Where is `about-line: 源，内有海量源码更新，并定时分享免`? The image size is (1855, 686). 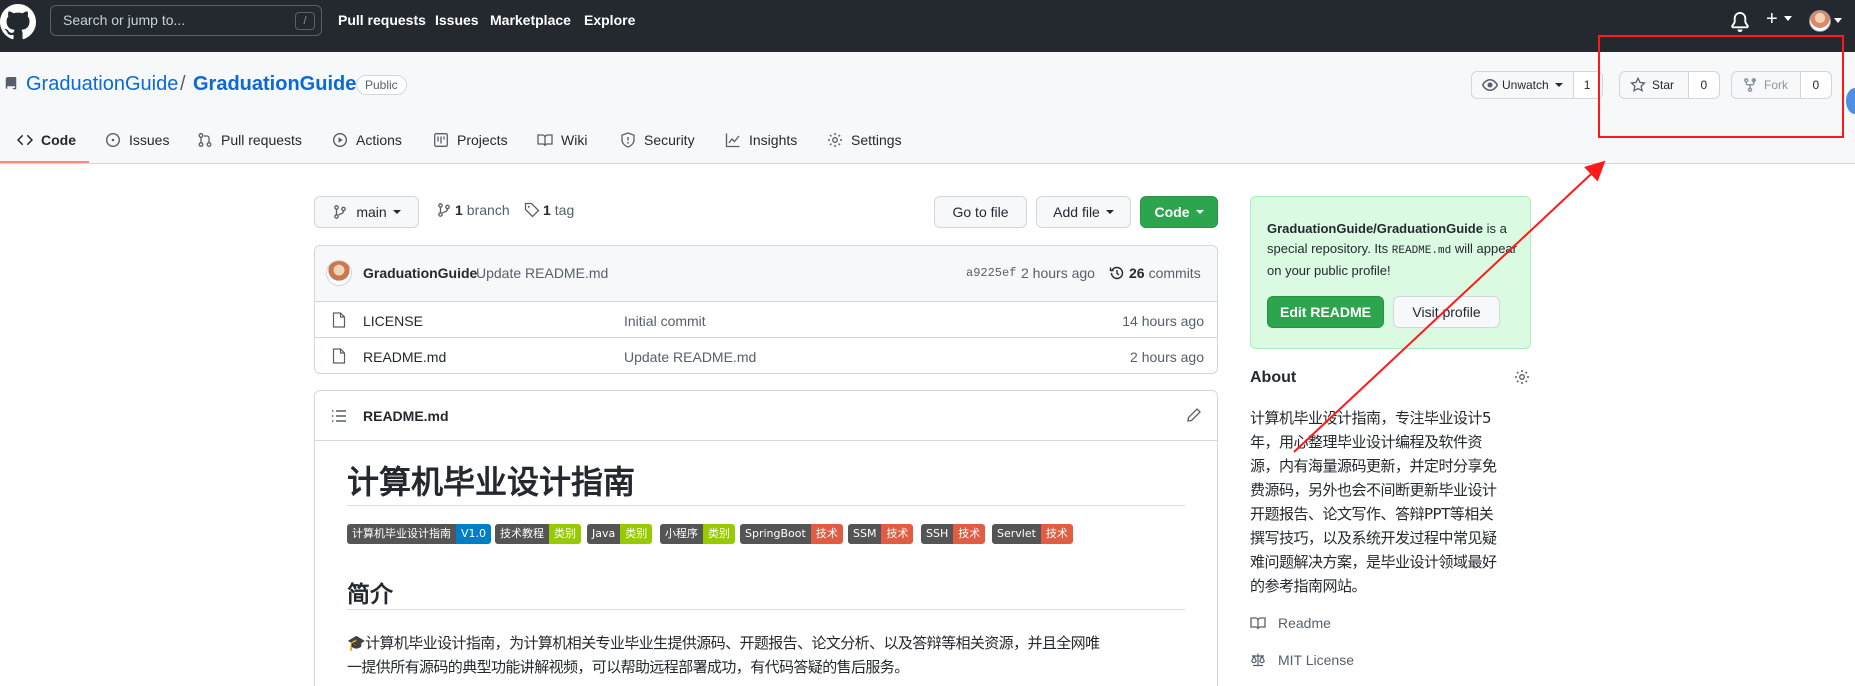 about-line: 源，内有海量源码更新，并定时分享免 is located at coordinates (1373, 466).